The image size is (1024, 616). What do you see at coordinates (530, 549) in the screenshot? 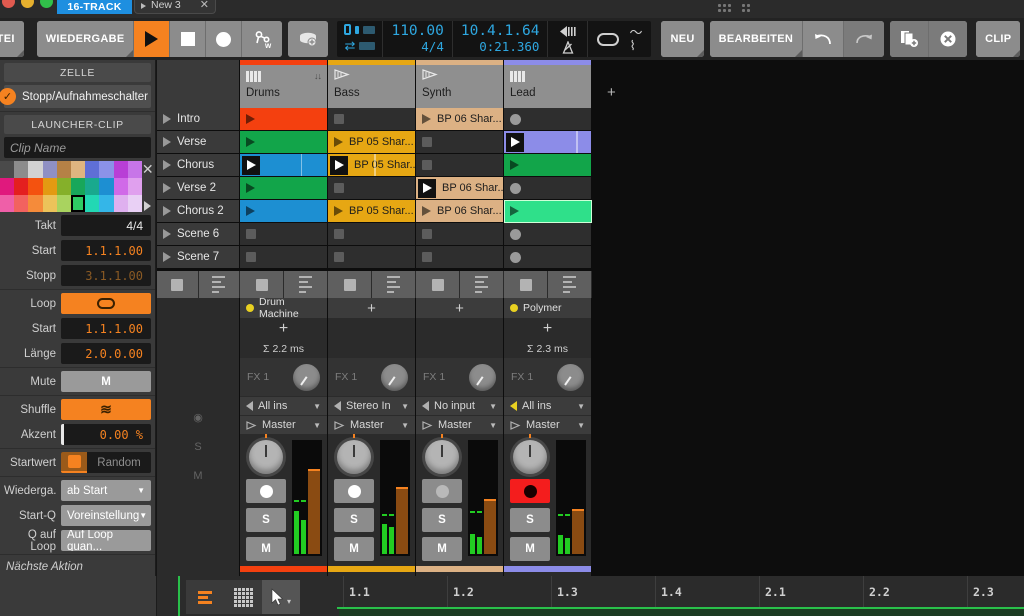
I see `mute-button: M` at bounding box center [530, 549].